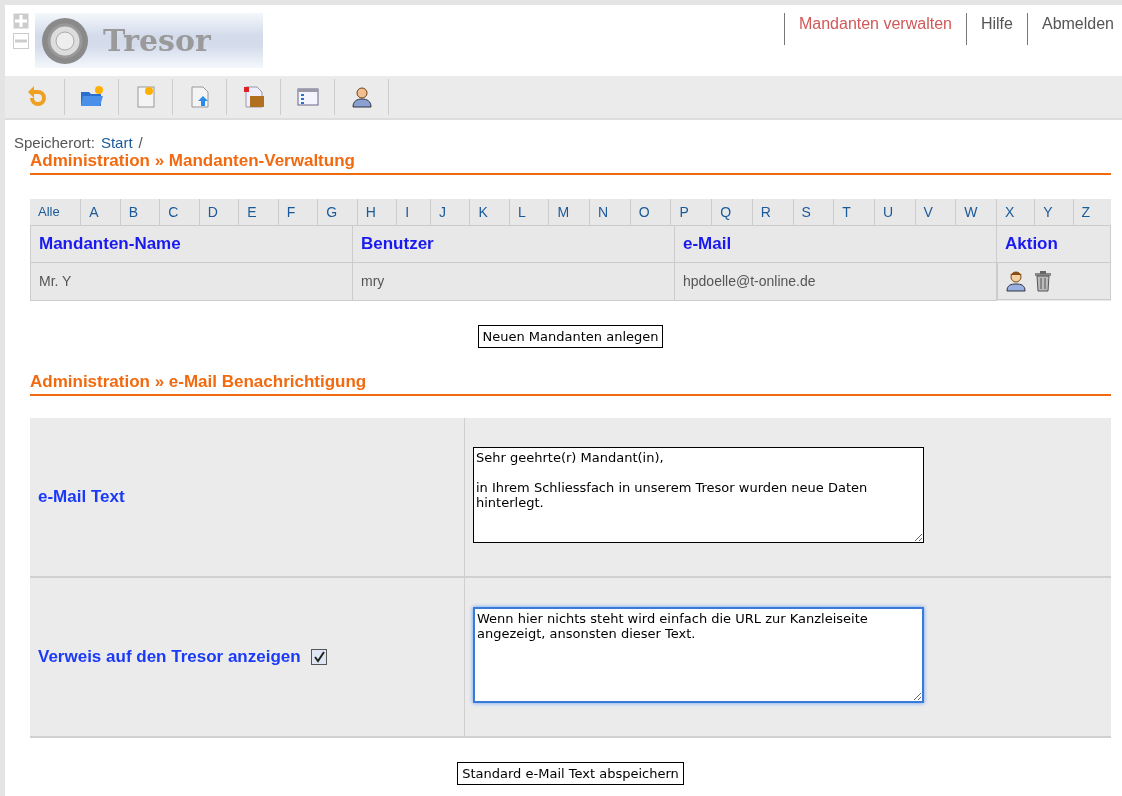 This screenshot has height=796, width=1122. Describe the element at coordinates (180, 212) in the screenshot. I see `letter-filter-link: C` at that location.